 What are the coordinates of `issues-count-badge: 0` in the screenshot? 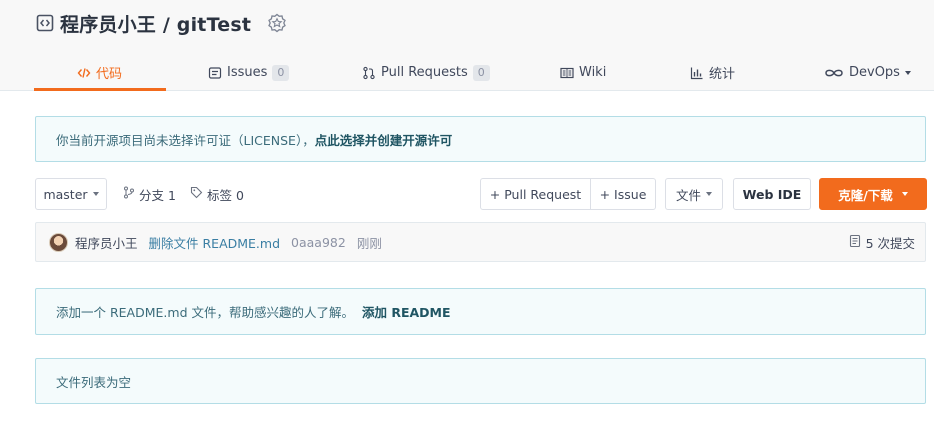 It's located at (281, 72).